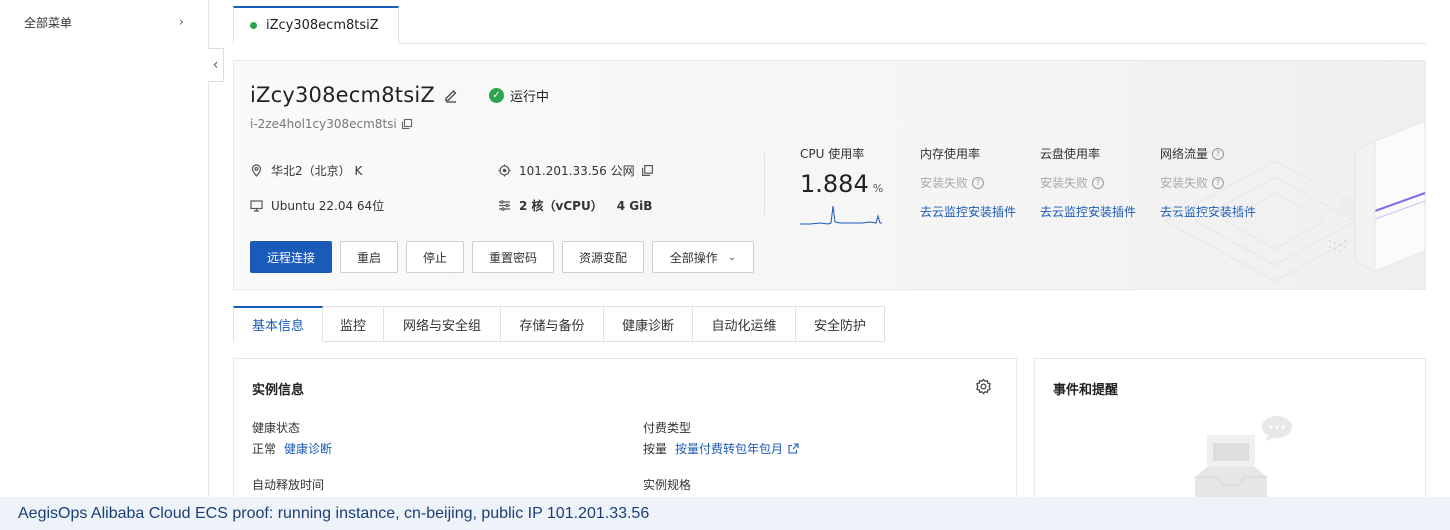  Describe the element at coordinates (504, 205) in the screenshot. I see `settings-sliders-icon` at that location.